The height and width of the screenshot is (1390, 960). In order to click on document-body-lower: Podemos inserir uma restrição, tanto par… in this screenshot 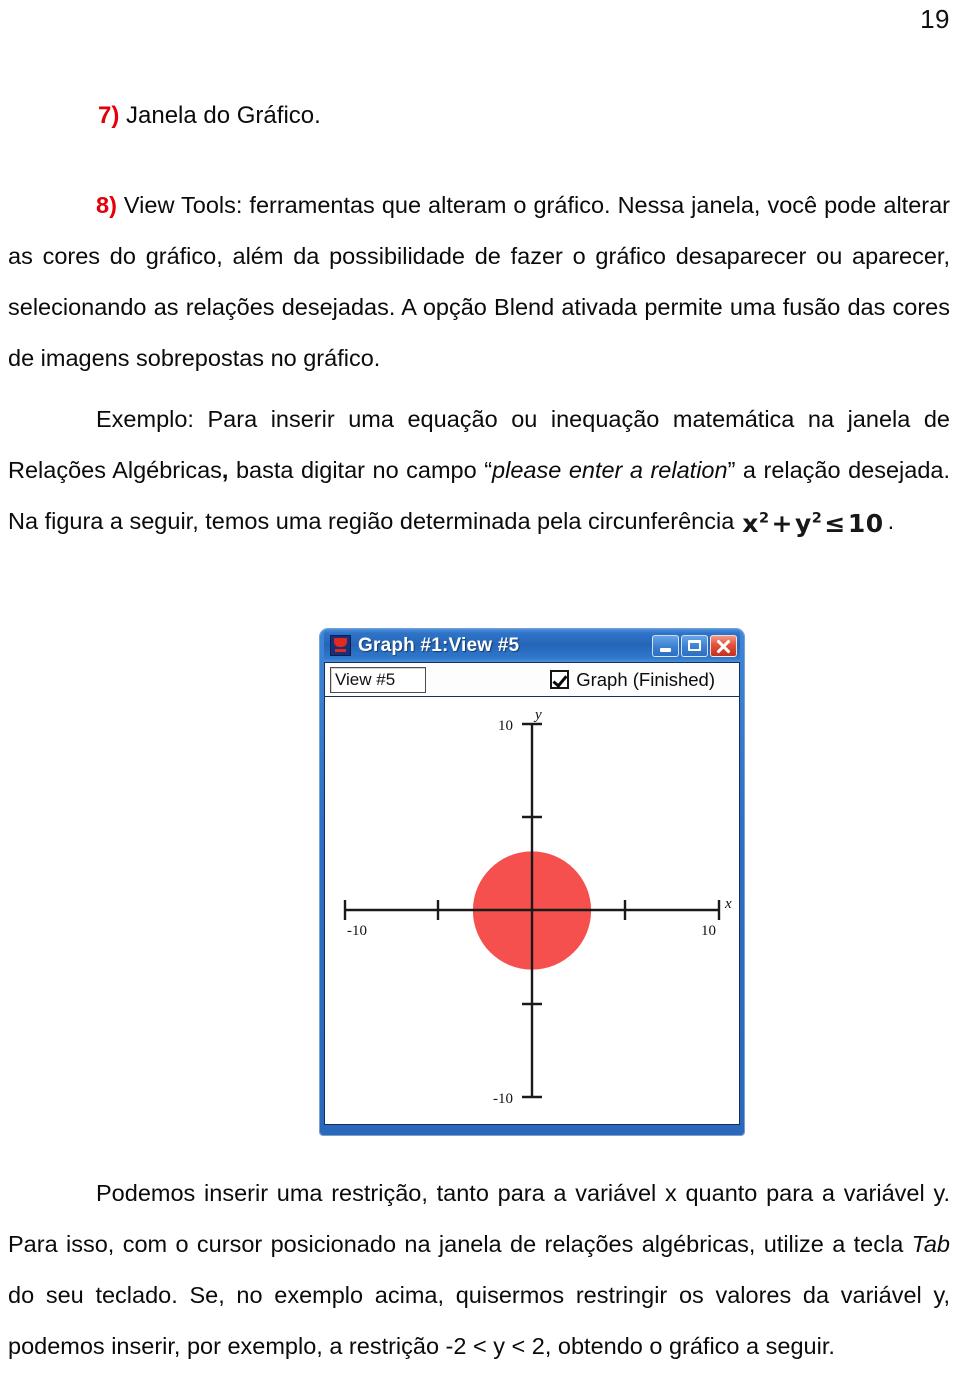, I will do `click(480, 1270)`.